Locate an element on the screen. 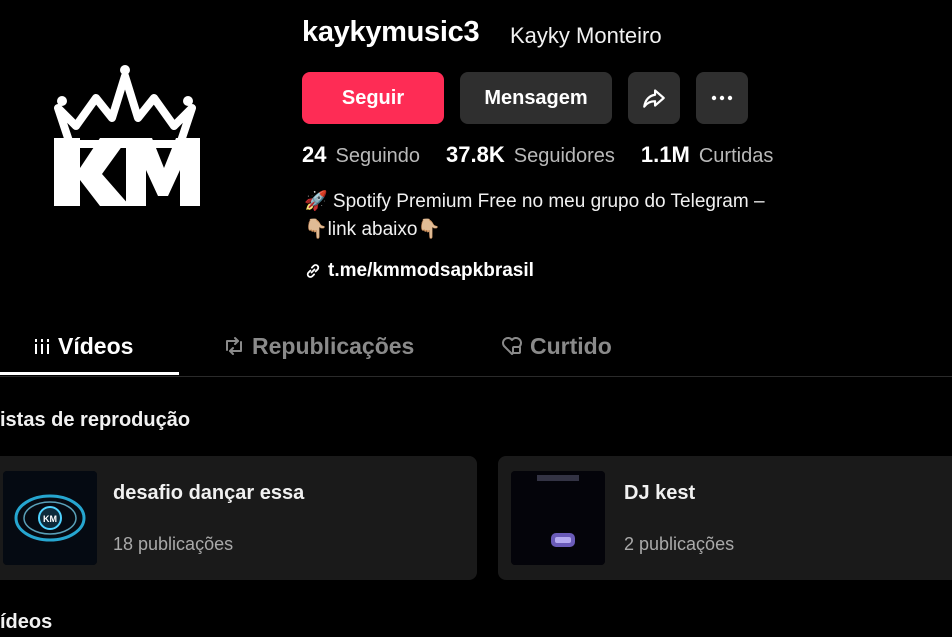 Image resolution: width=952 pixels, height=637 pixels. stat-value: 37.8K is located at coordinates (475, 154).